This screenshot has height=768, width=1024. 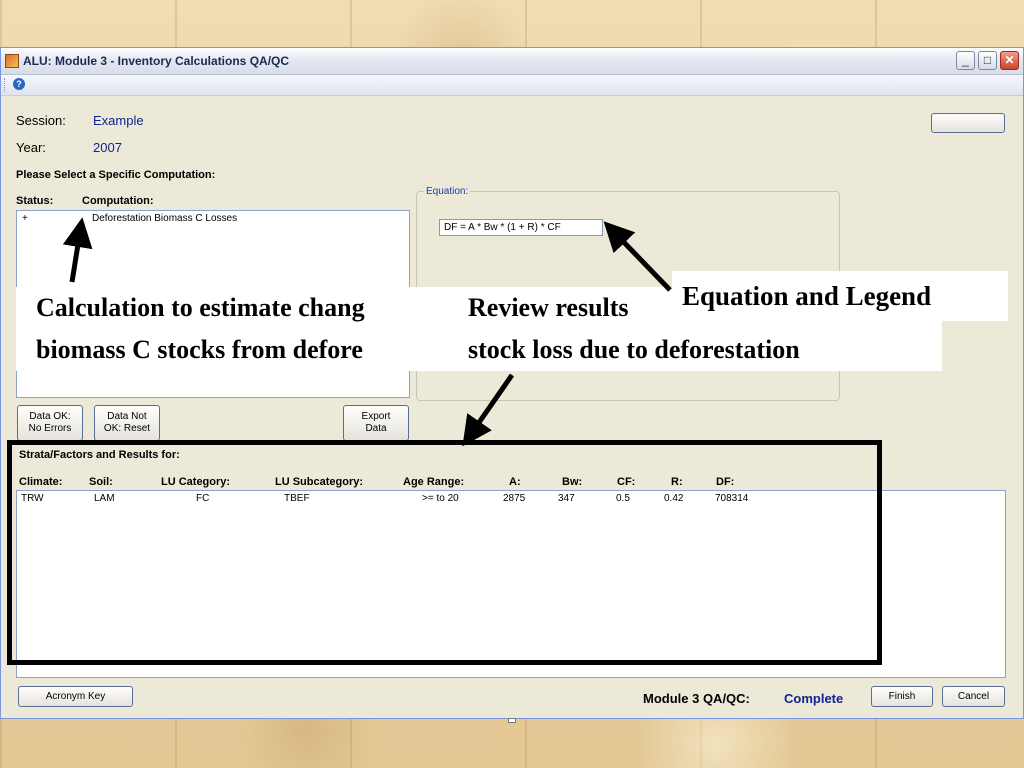 What do you see at coordinates (637, 256) in the screenshot?
I see `arrow-to-equation` at bounding box center [637, 256].